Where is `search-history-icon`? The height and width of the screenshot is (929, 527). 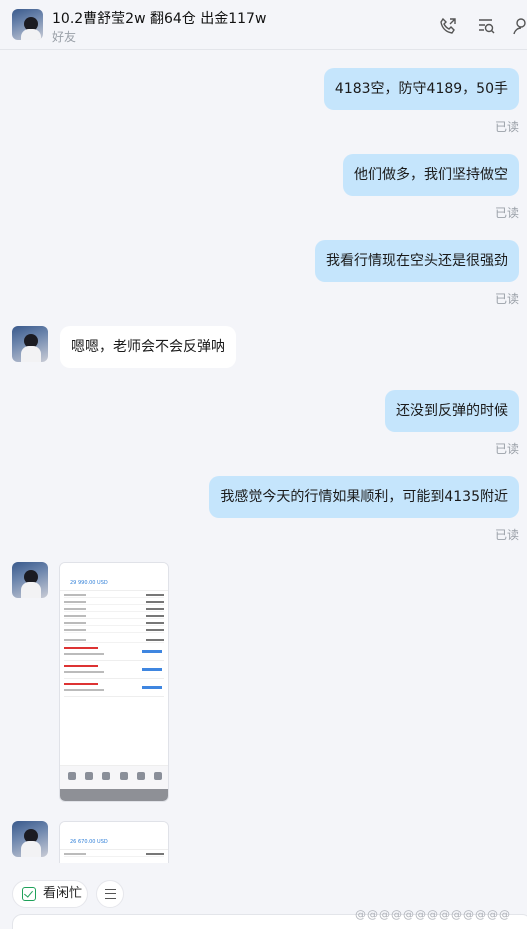 search-history-icon is located at coordinates (486, 26).